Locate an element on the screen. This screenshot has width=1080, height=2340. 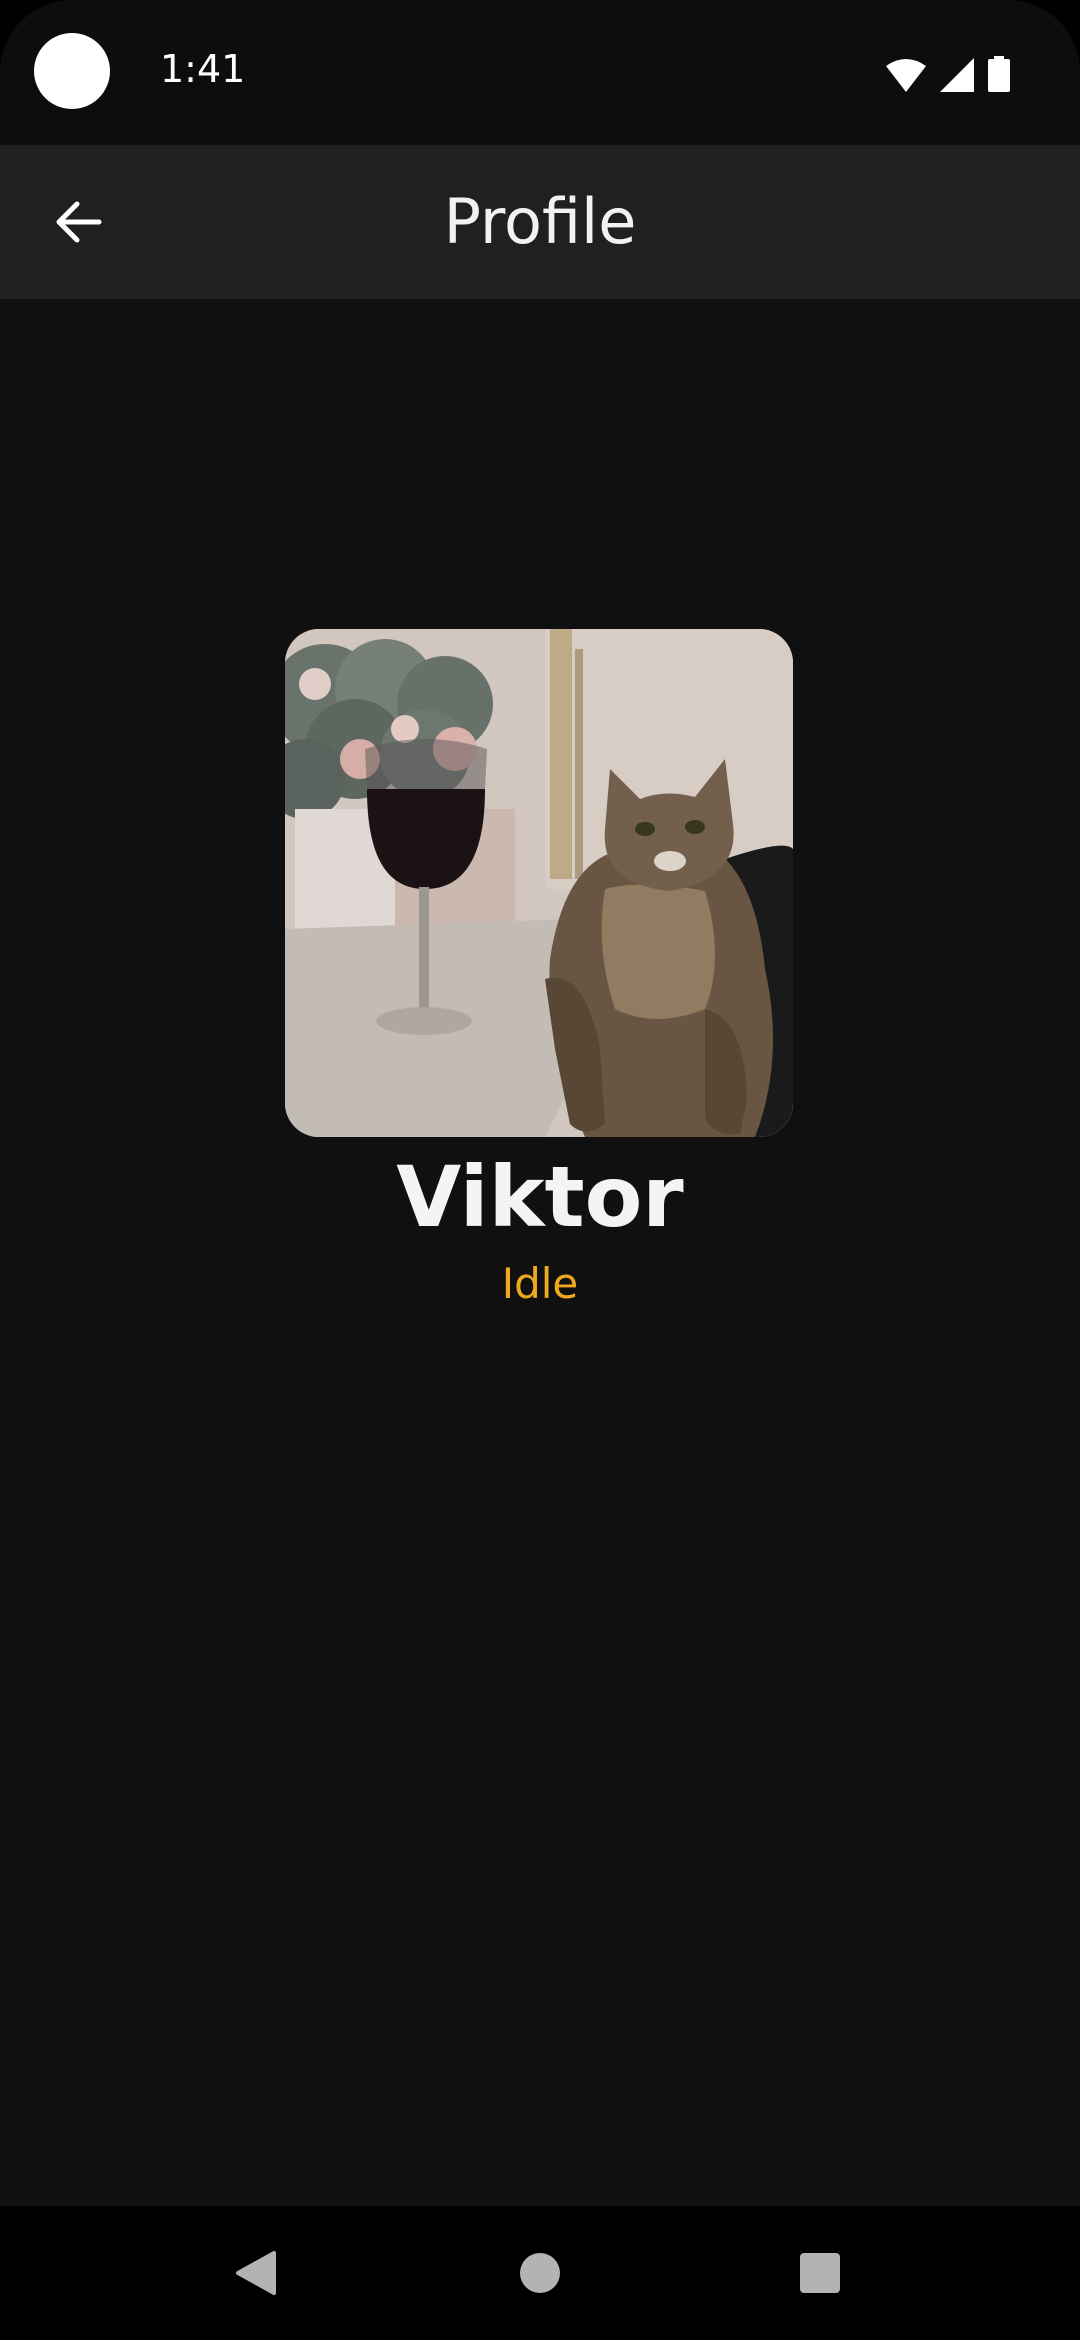
status-bar: 1:41 is located at coordinates (540, 72).